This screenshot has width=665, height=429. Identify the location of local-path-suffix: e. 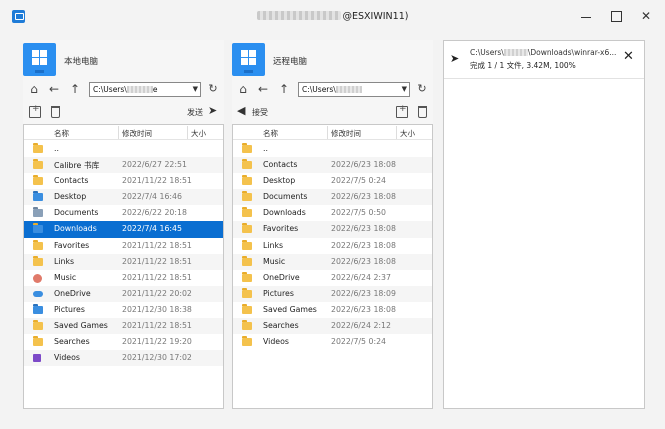
(155, 89).